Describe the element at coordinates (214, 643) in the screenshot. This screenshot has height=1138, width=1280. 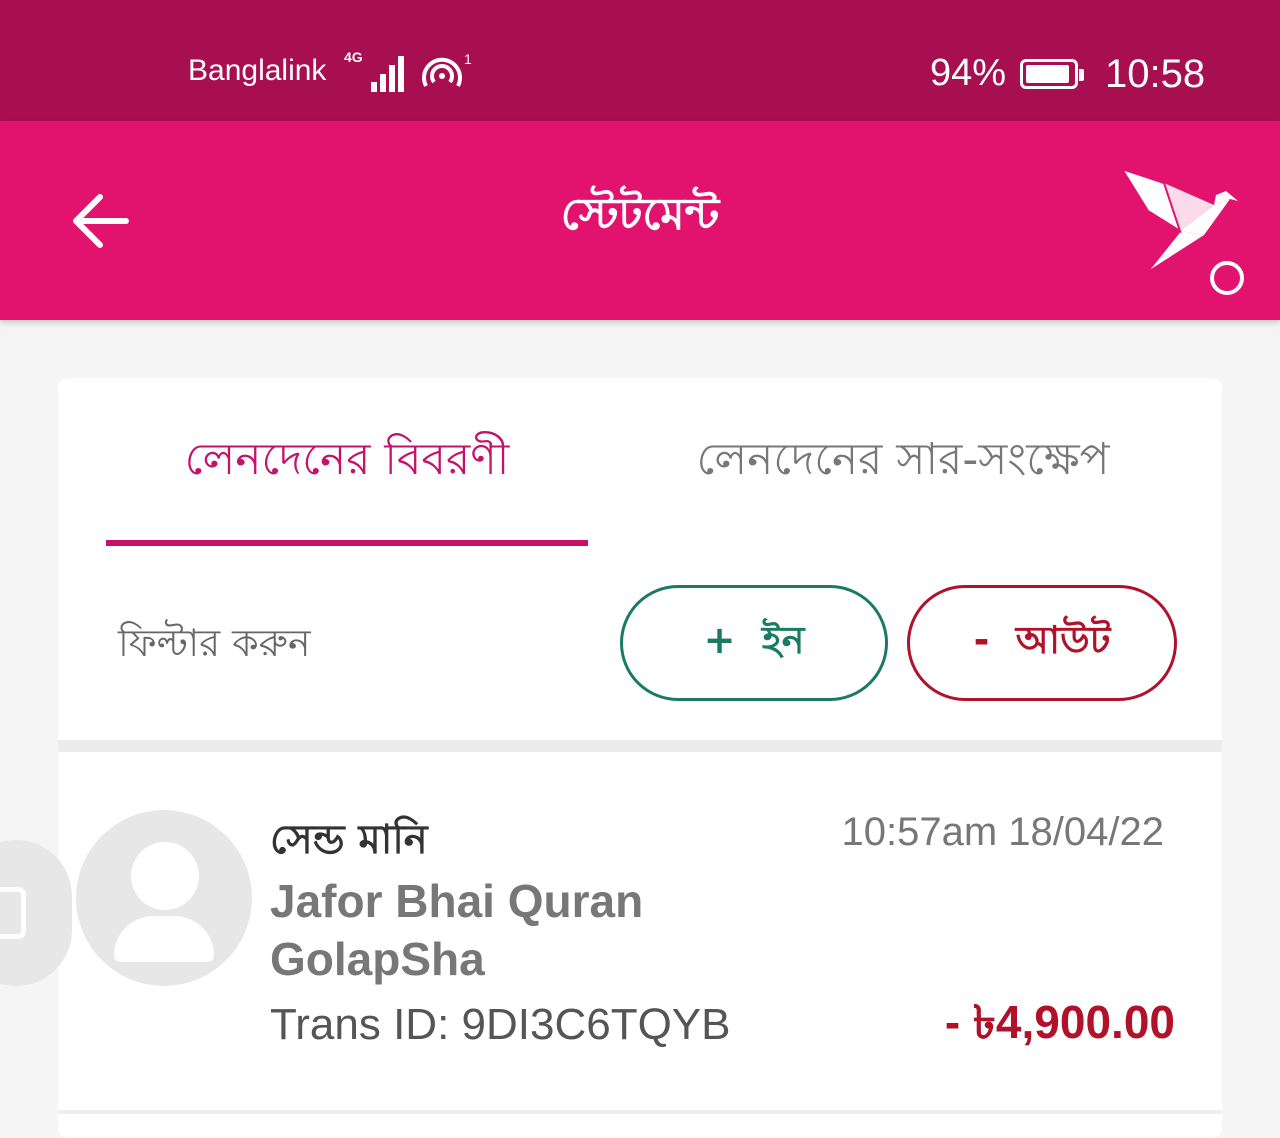
I see `filter-label: ফিল্টার করুন` at that location.